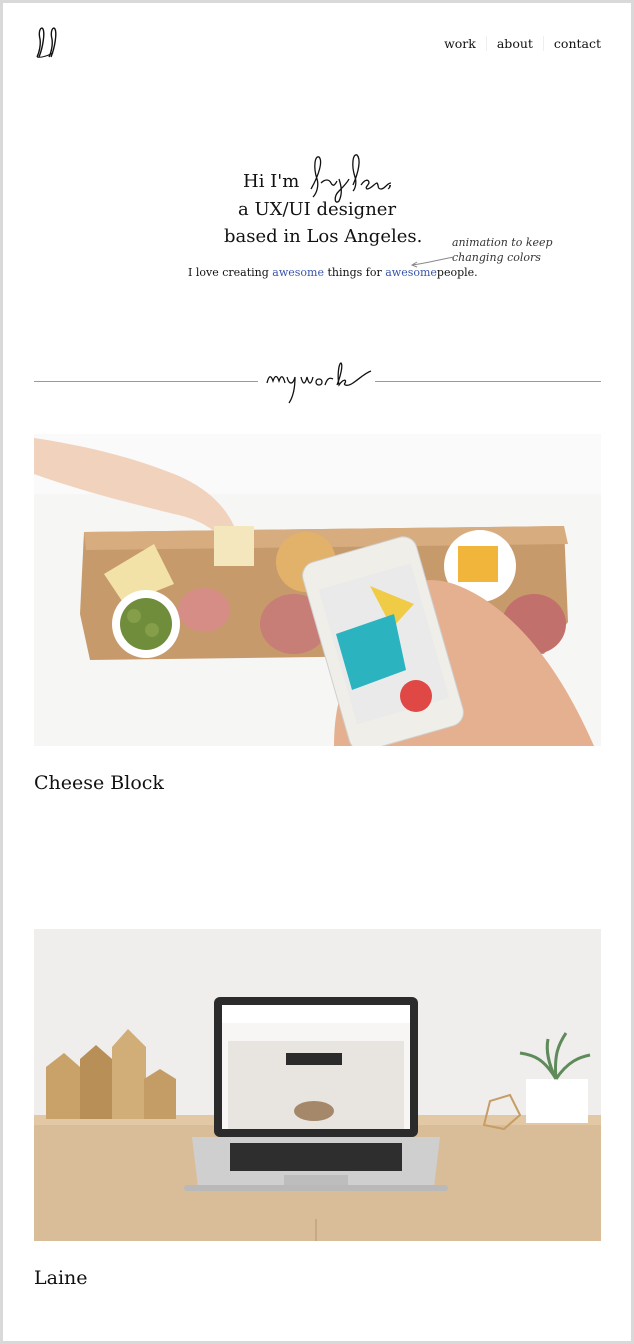 This screenshot has height=1344, width=634. What do you see at coordinates (351, 178) in the screenshot?
I see `name-signature-icon` at bounding box center [351, 178].